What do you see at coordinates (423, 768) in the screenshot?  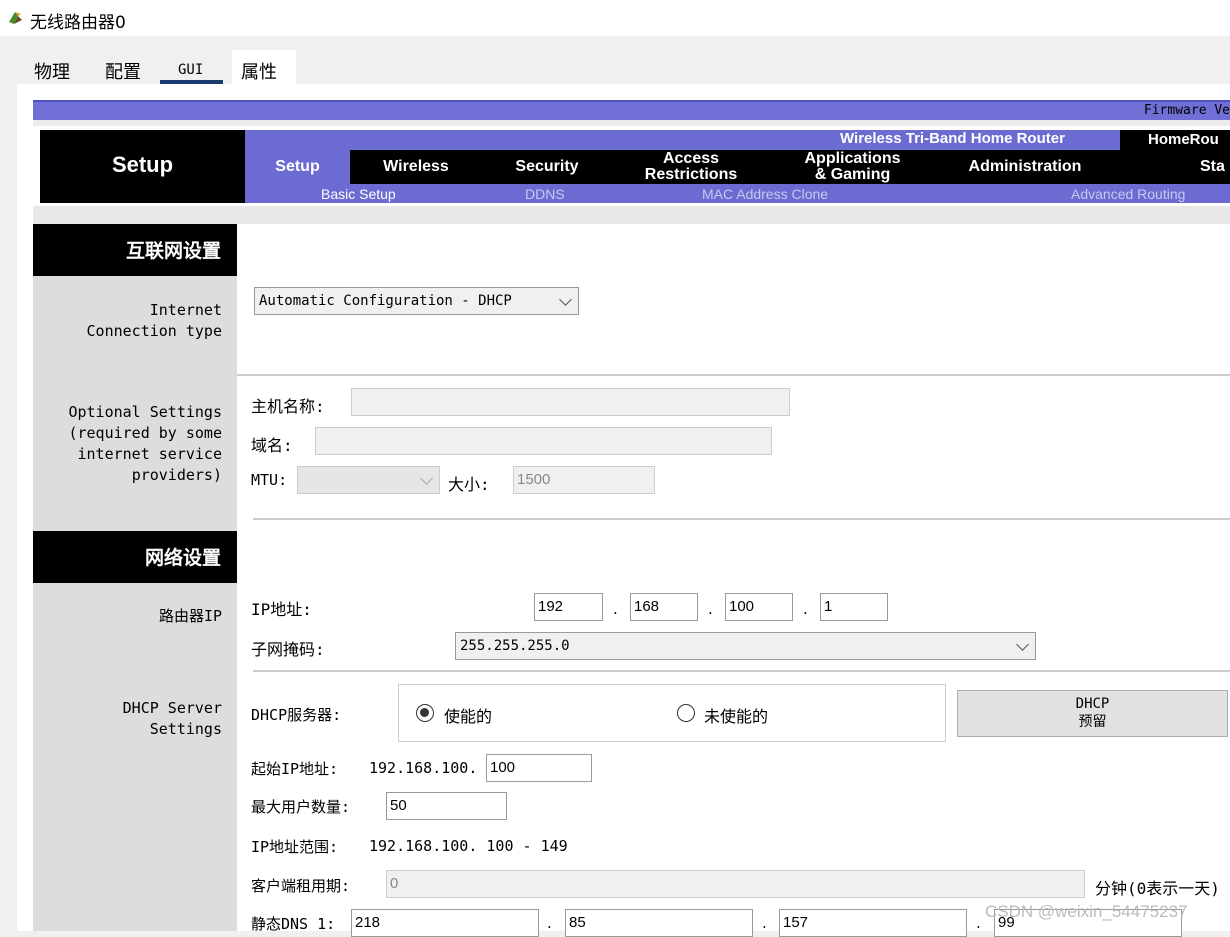 I see `start-ip-prefix: 192.168.100.` at bounding box center [423, 768].